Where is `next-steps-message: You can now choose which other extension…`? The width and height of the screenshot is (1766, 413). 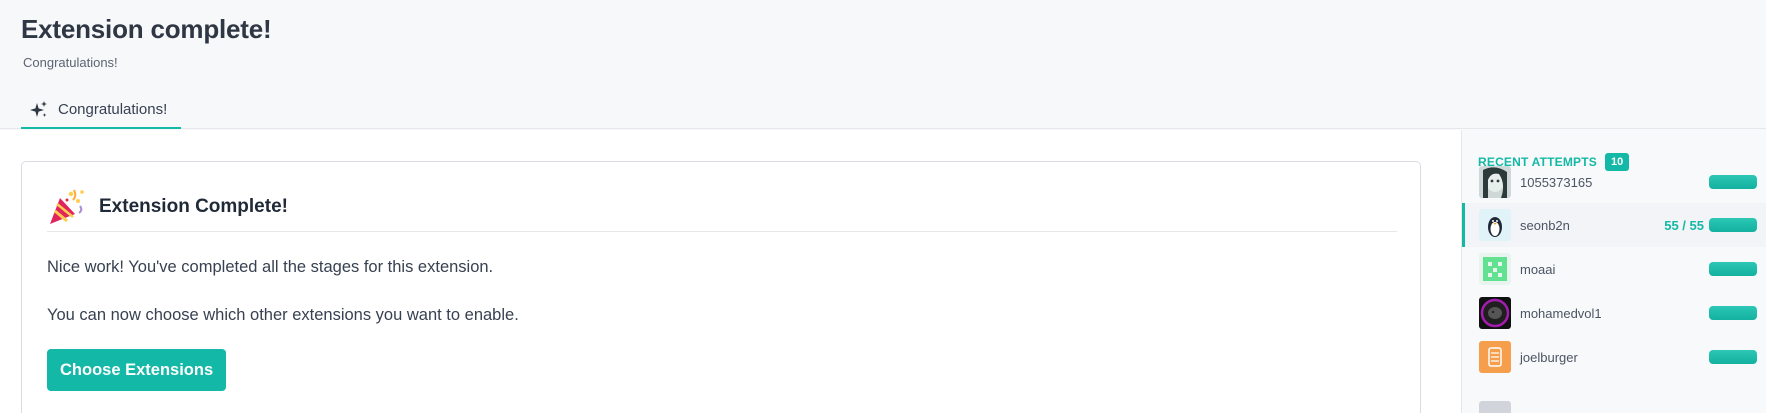
next-steps-message: You can now choose which other extension… is located at coordinates (283, 315).